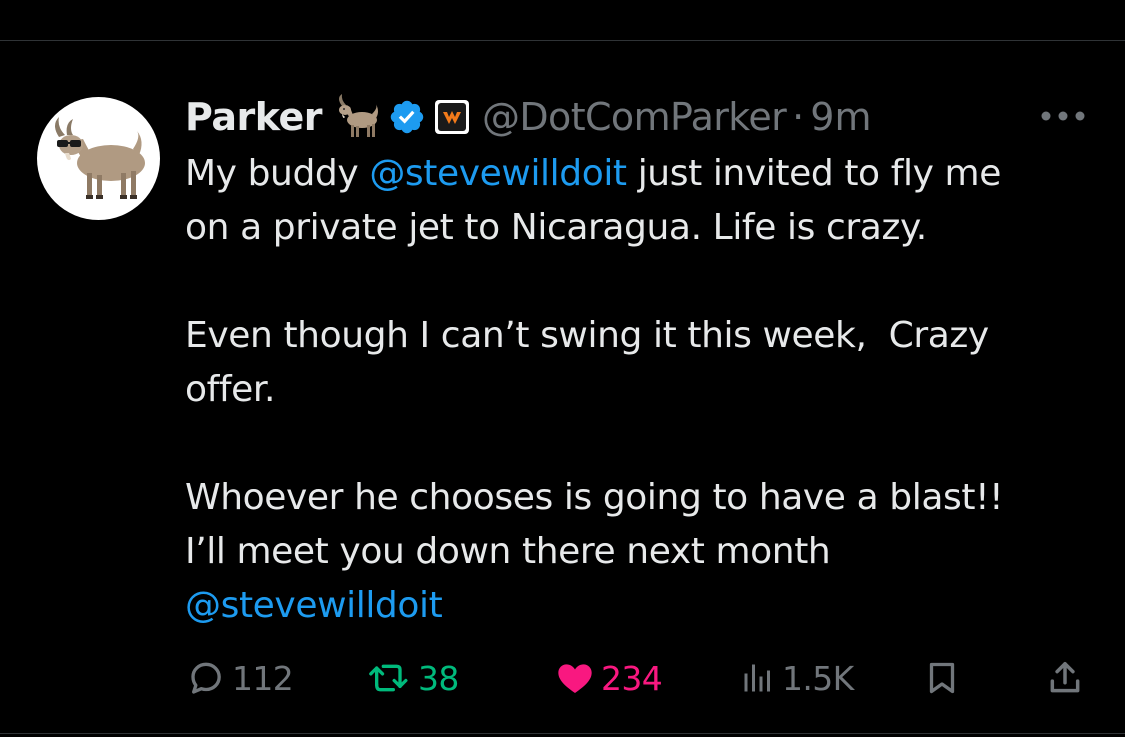 The width and height of the screenshot is (1125, 737). I want to click on tweet-text-segment: My buddy, so click(277, 173).